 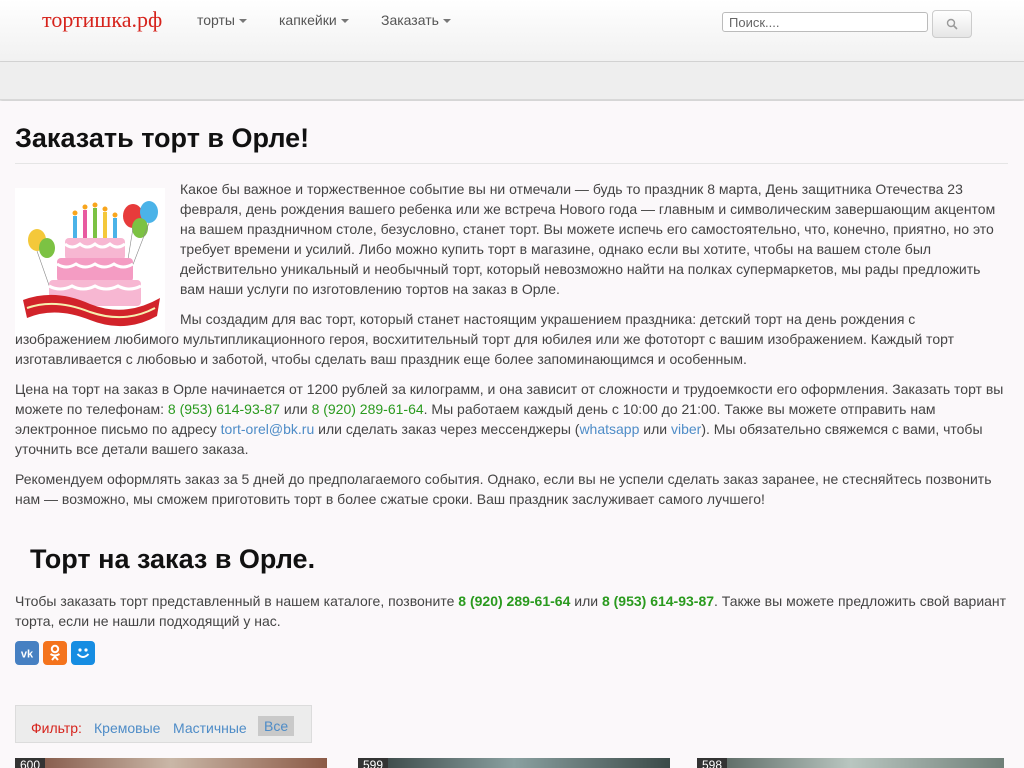 I want to click on svg-text: vk, so click(x=27, y=655).